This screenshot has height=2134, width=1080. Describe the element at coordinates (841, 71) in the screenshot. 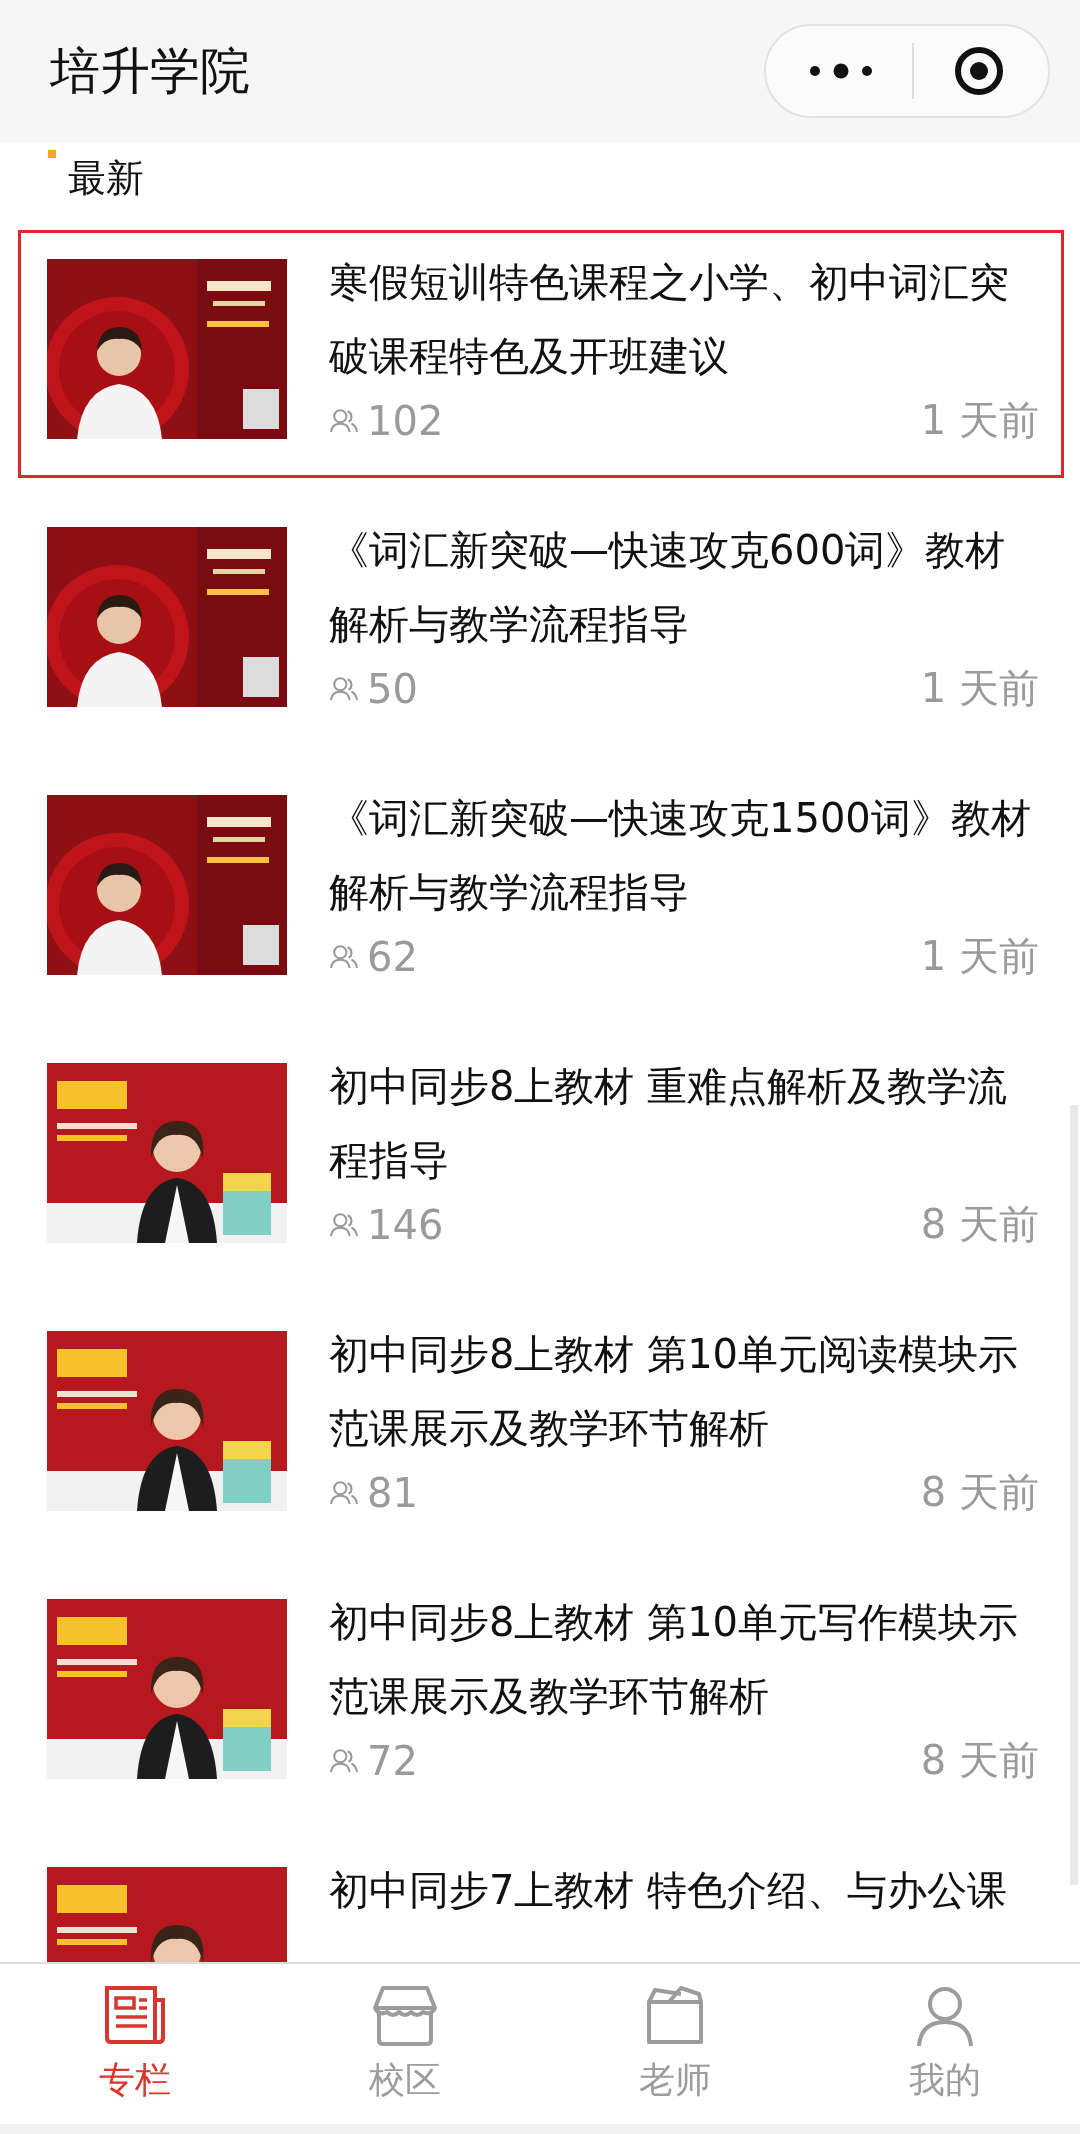

I see `more-icon` at that location.